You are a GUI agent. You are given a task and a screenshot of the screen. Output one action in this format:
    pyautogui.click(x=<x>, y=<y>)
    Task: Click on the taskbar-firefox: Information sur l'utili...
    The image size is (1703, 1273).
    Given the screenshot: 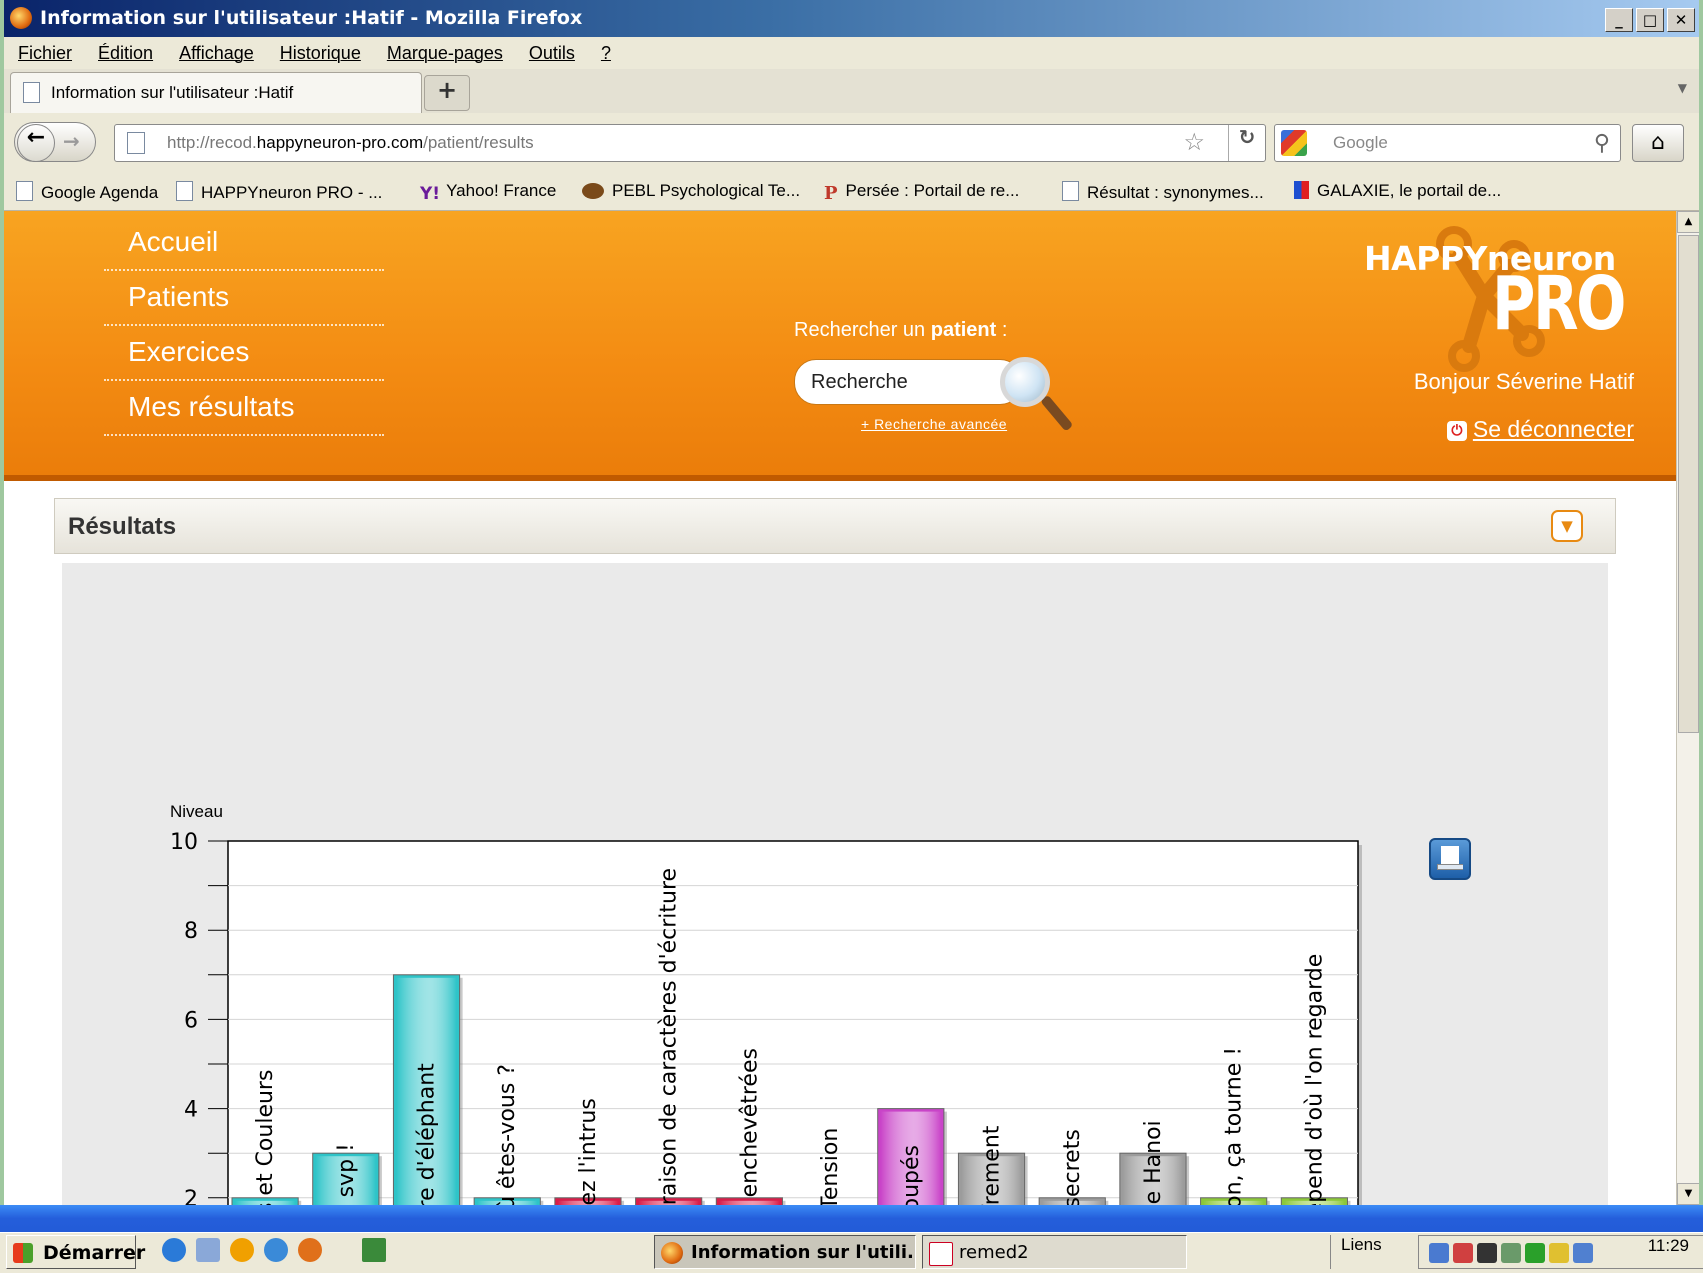 What is the action you would take?
    pyautogui.click(x=785, y=1252)
    